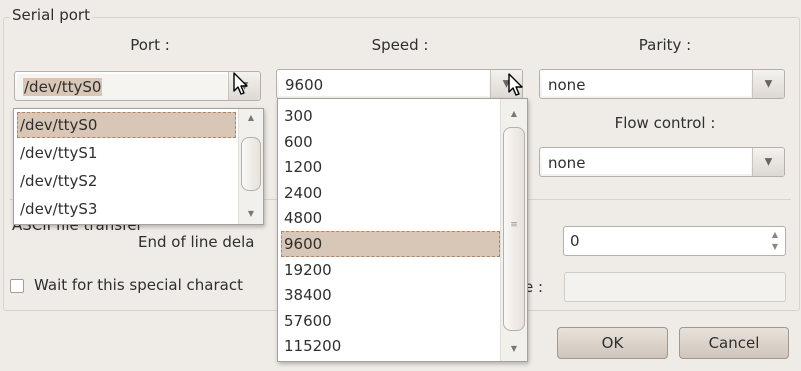  I want to click on speed-entry: 9600, so click(384, 84).